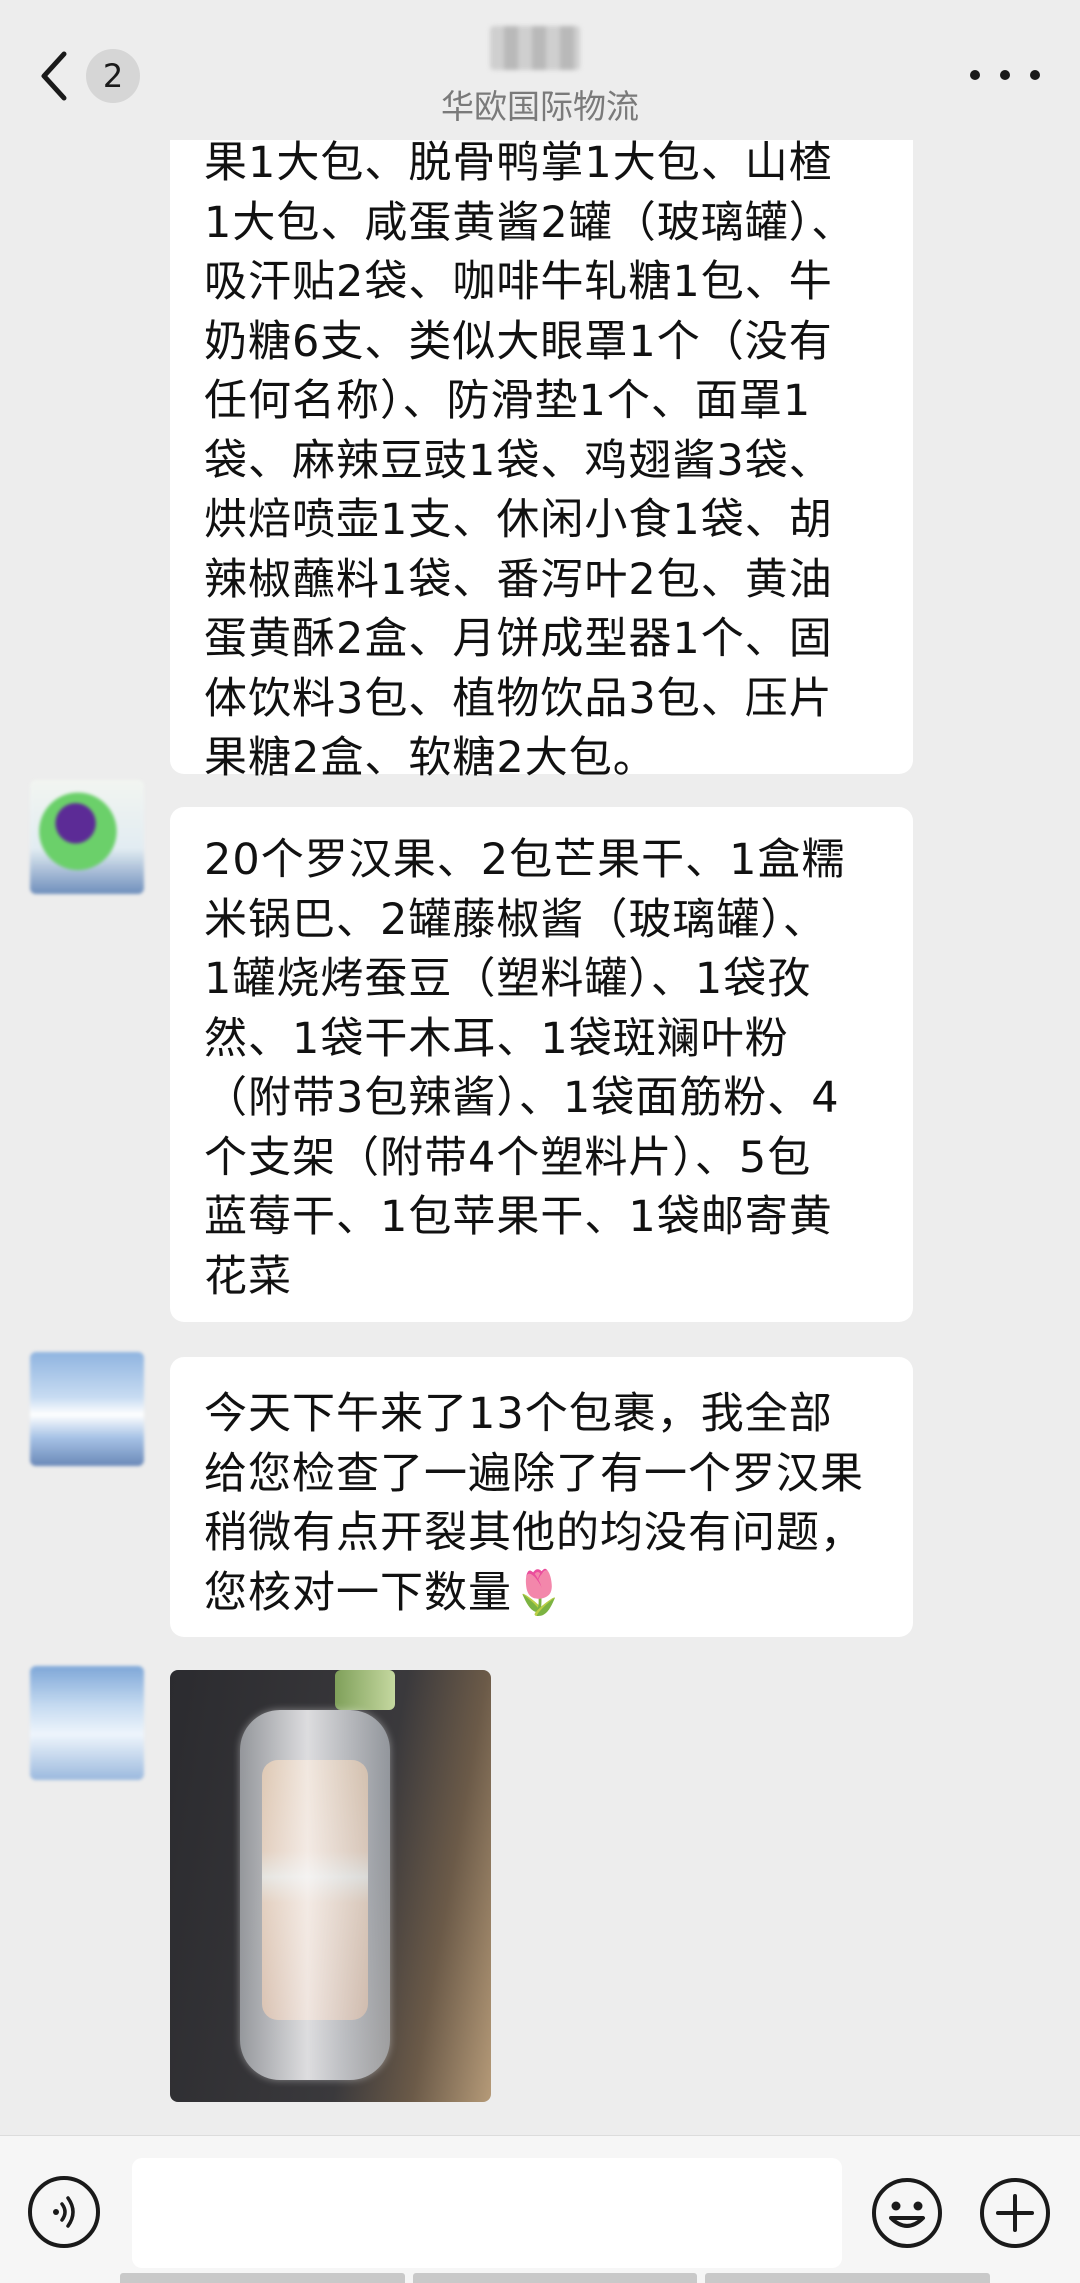  I want to click on message-line: 个支架（附带4个塑料片）、5包, so click(508, 1157).